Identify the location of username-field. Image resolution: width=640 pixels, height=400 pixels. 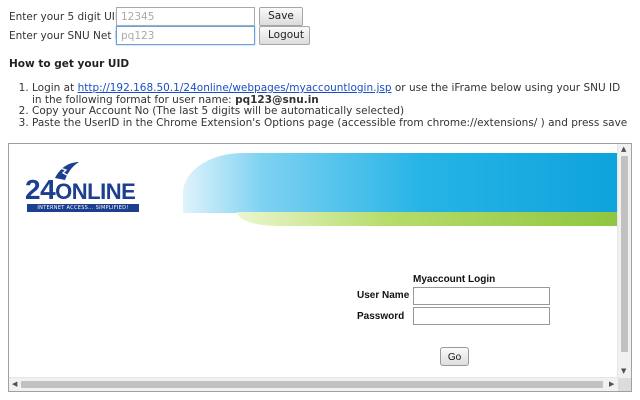
(481, 296).